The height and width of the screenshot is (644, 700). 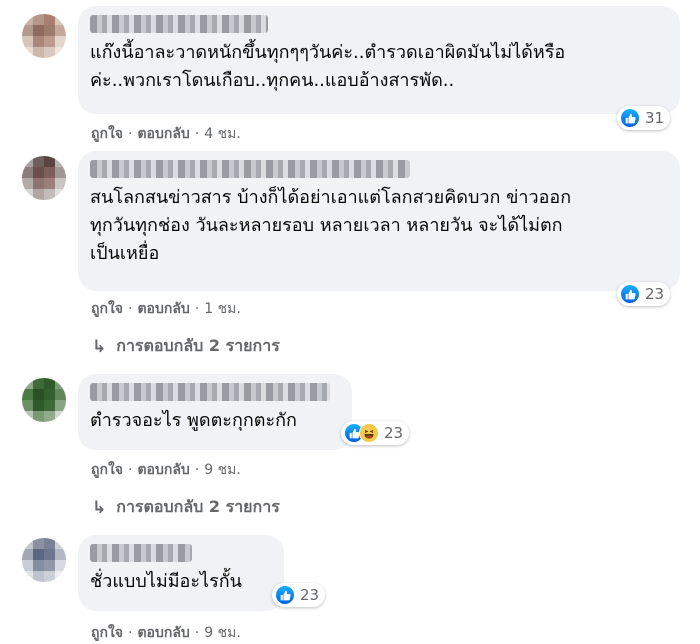 I want to click on haha-icon, so click(x=369, y=433).